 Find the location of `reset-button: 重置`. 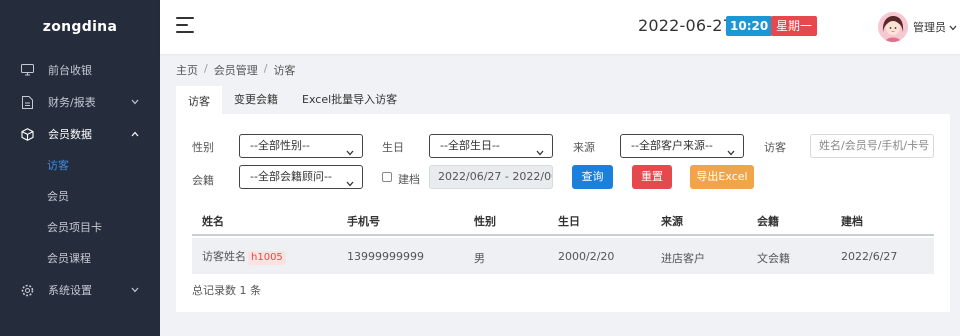

reset-button: 重置 is located at coordinates (652, 177).